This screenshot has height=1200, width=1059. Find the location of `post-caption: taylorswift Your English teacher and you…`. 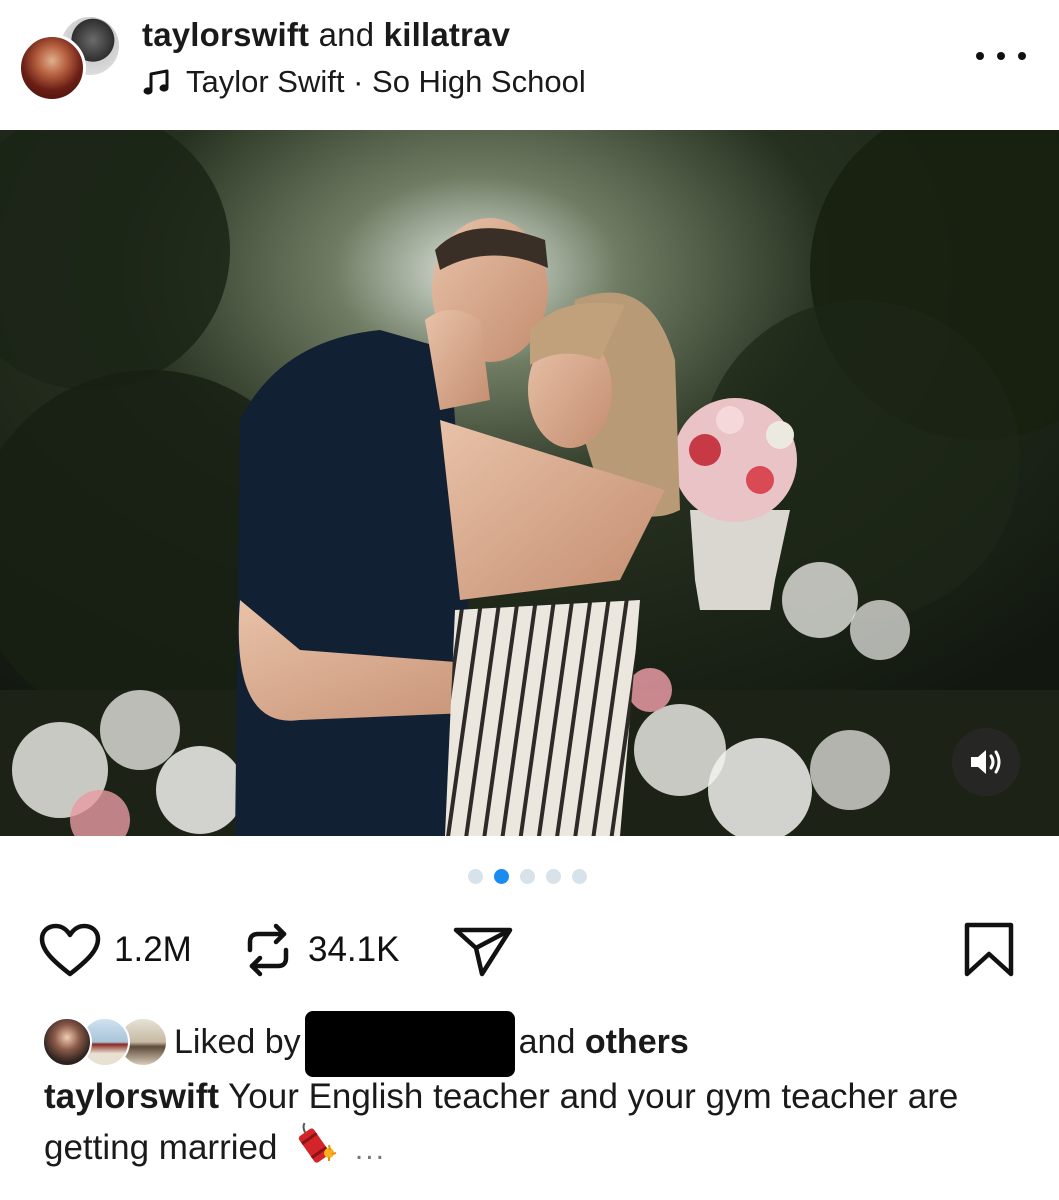

post-caption: taylorswift Your English teacher and you… is located at coordinates (539, 1123).